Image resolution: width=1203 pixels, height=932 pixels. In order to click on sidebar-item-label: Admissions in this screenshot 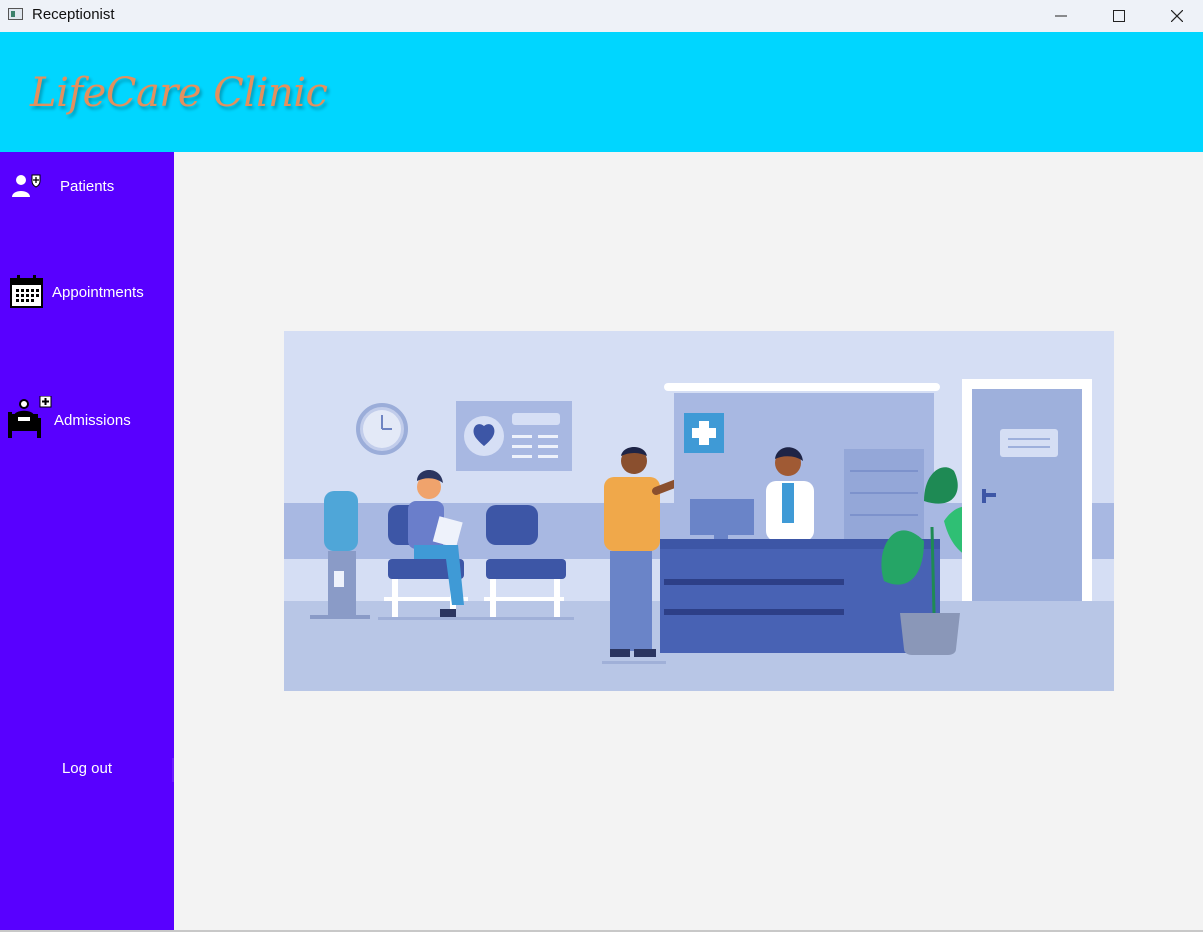, I will do `click(92, 420)`.